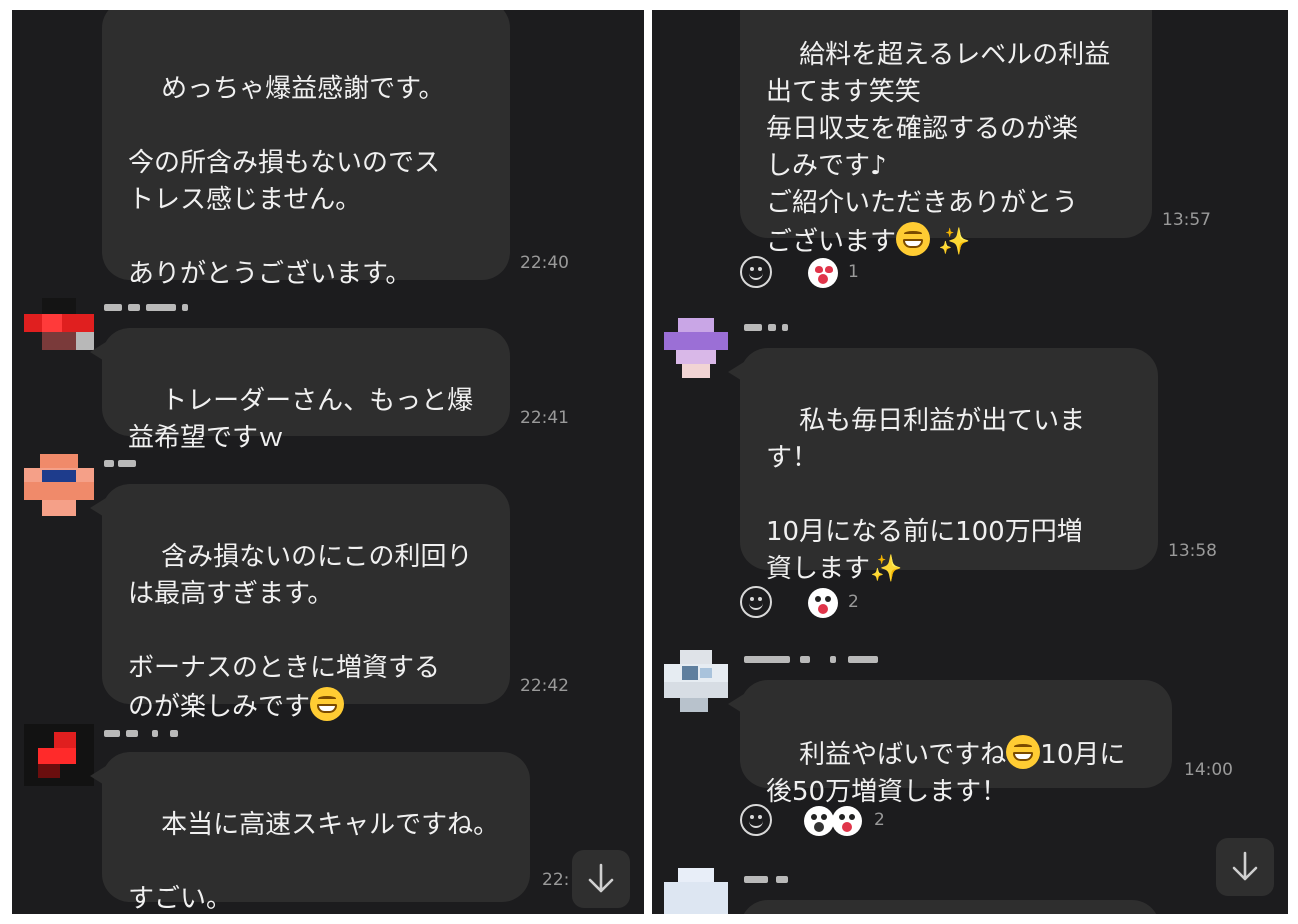 This screenshot has width=1298, height=924. Describe the element at coordinates (823, 273) in the screenshot. I see `heart-eyes-face-icon` at that location.